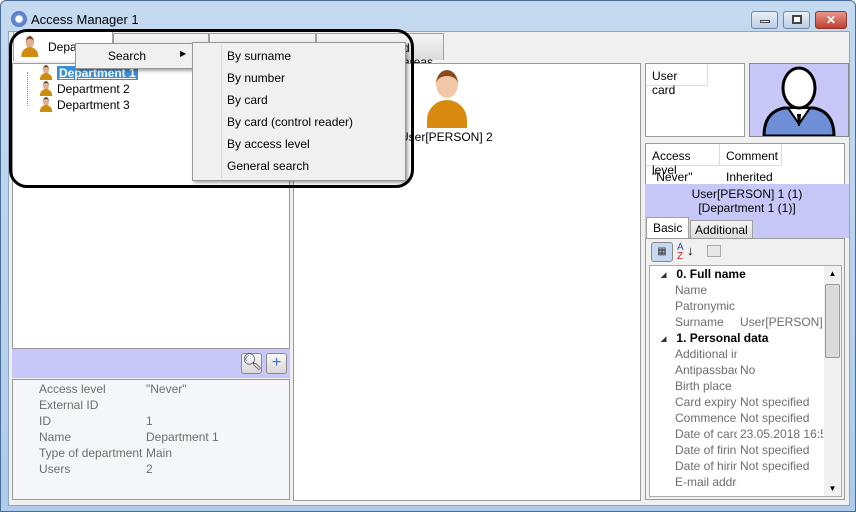 The width and height of the screenshot is (856, 512). What do you see at coordinates (19, 19) in the screenshot?
I see `app-icon` at bounding box center [19, 19].